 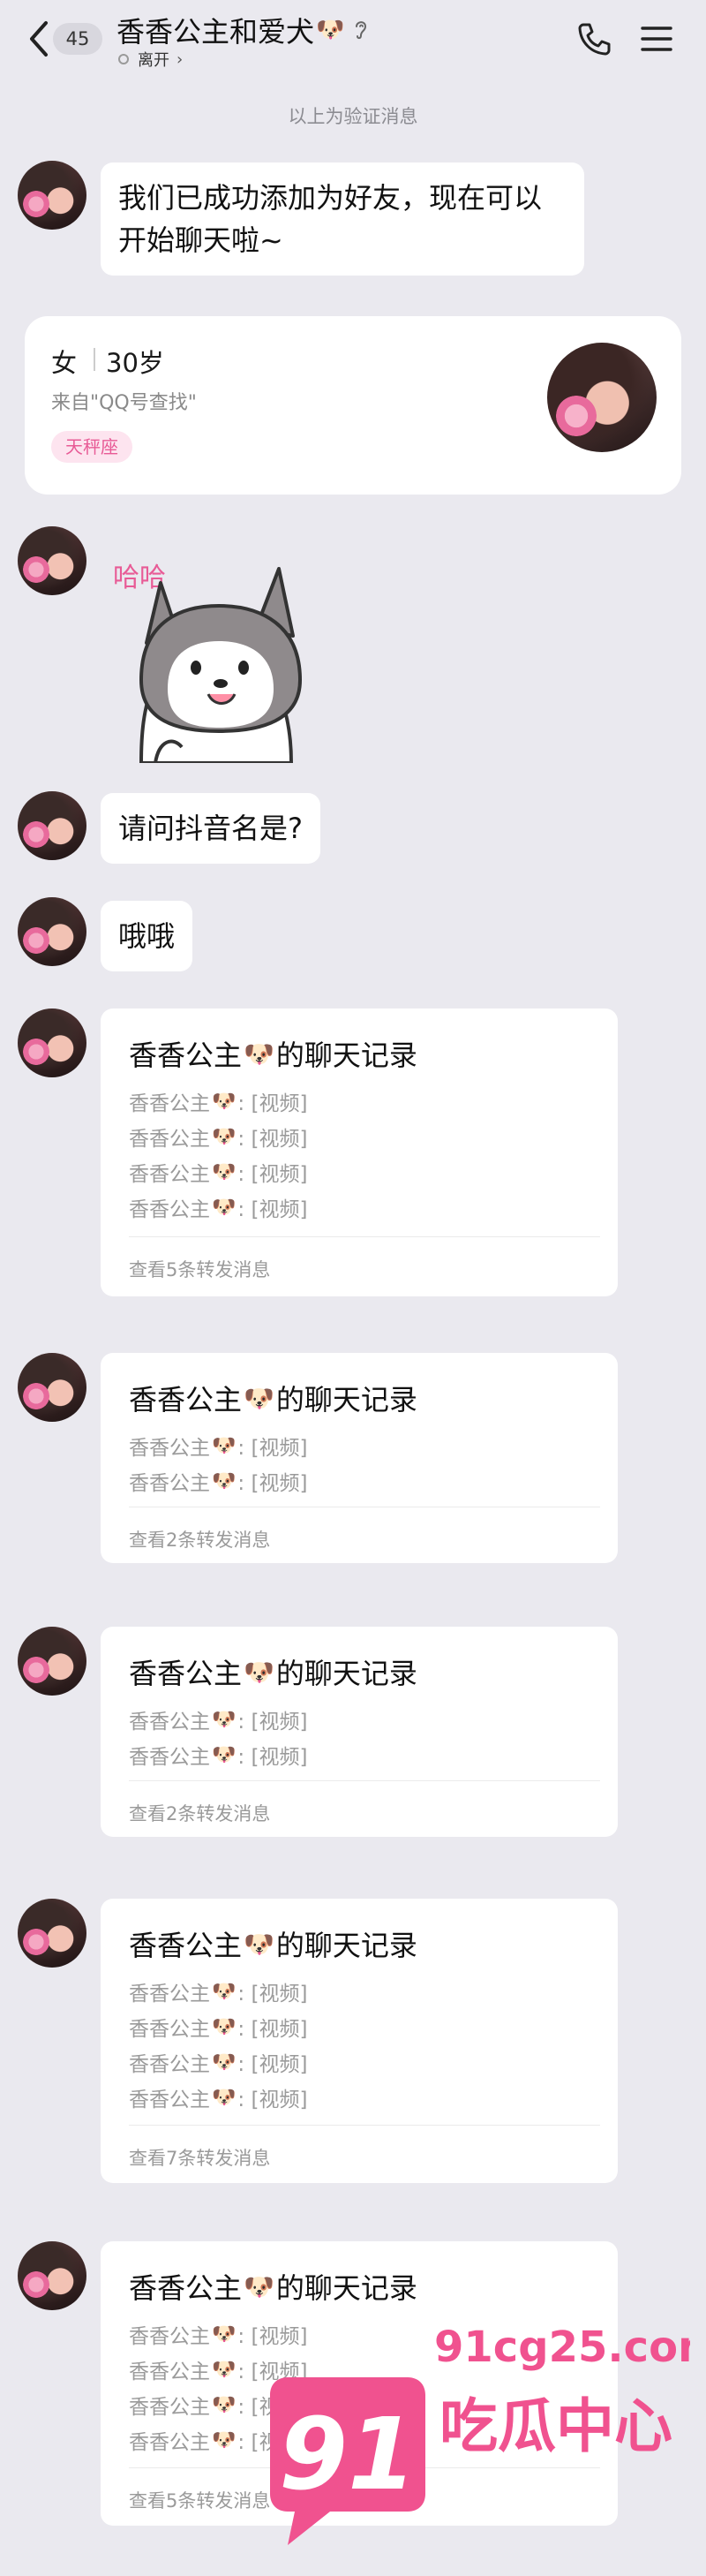 What do you see at coordinates (348, 2455) in the screenshot?
I see `watermark-number: 91` at bounding box center [348, 2455].